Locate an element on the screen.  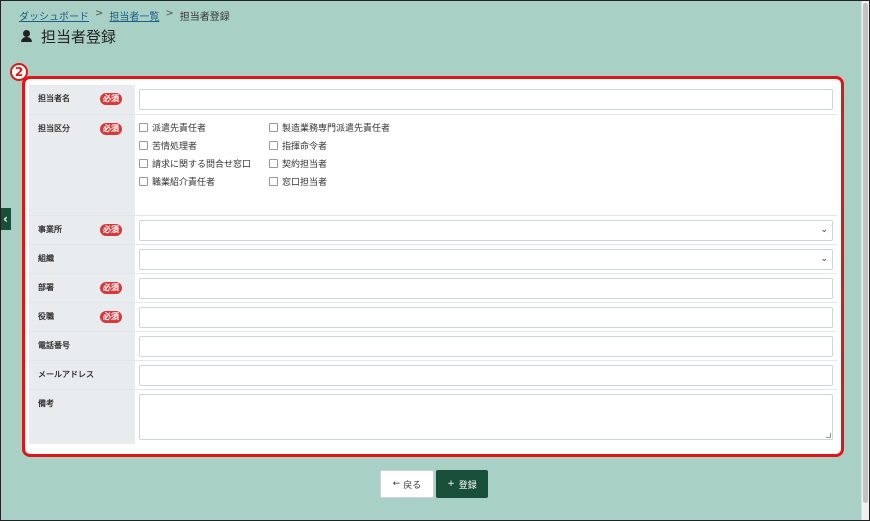
form-row-email: メールアドレス is located at coordinates (433, 375).